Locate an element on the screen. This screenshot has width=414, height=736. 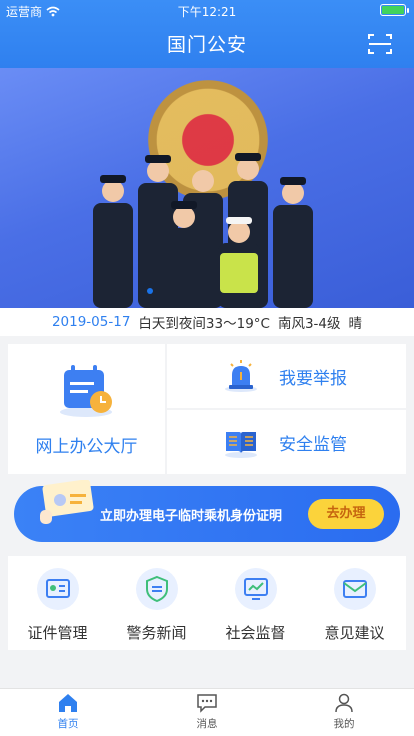
weather-bar: 2019-05-17 白天到夜间33～19°C 南风3-4级 晴 is located at coordinates (207, 322).